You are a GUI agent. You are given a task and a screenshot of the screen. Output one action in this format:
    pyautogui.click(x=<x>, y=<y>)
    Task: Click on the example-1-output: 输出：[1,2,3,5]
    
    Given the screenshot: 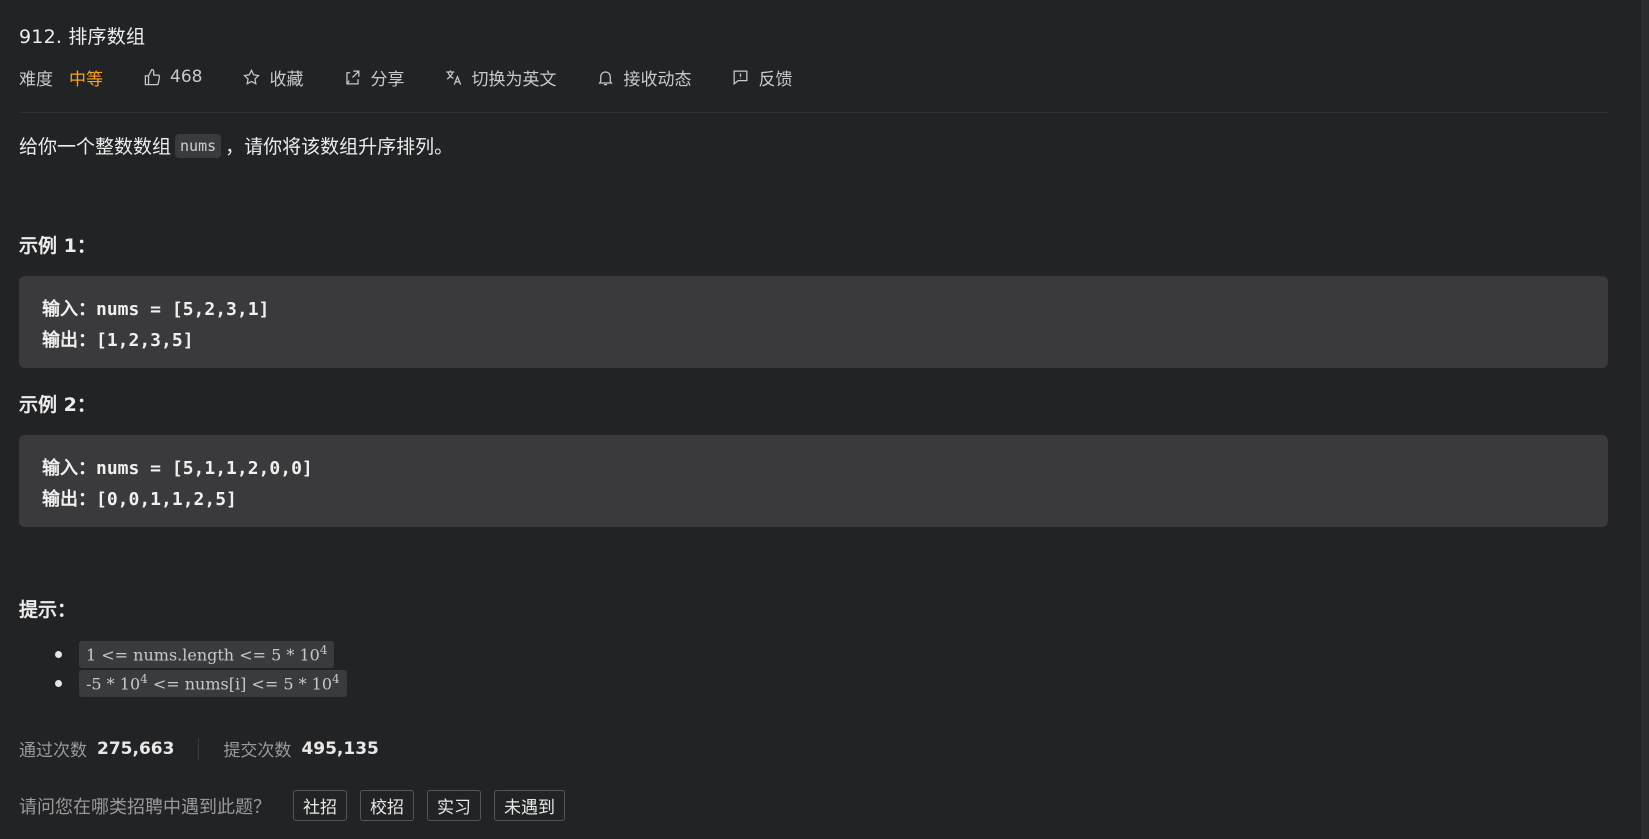 What is the action you would take?
    pyautogui.click(x=118, y=340)
    